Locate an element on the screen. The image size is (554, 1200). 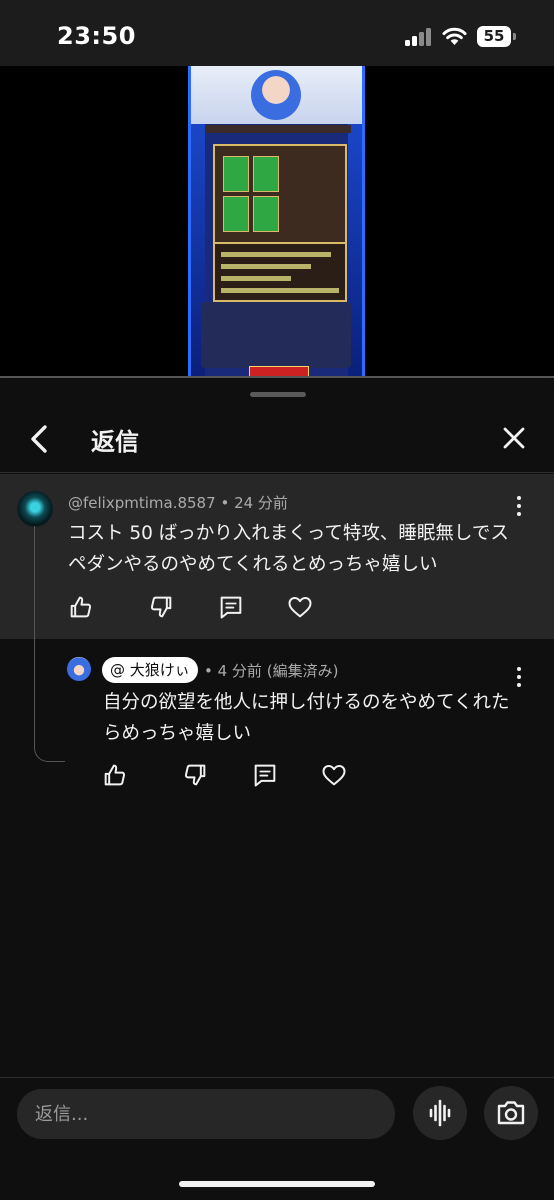
comment-meta: • 4 分前 (編集済み) is located at coordinates (271, 670).